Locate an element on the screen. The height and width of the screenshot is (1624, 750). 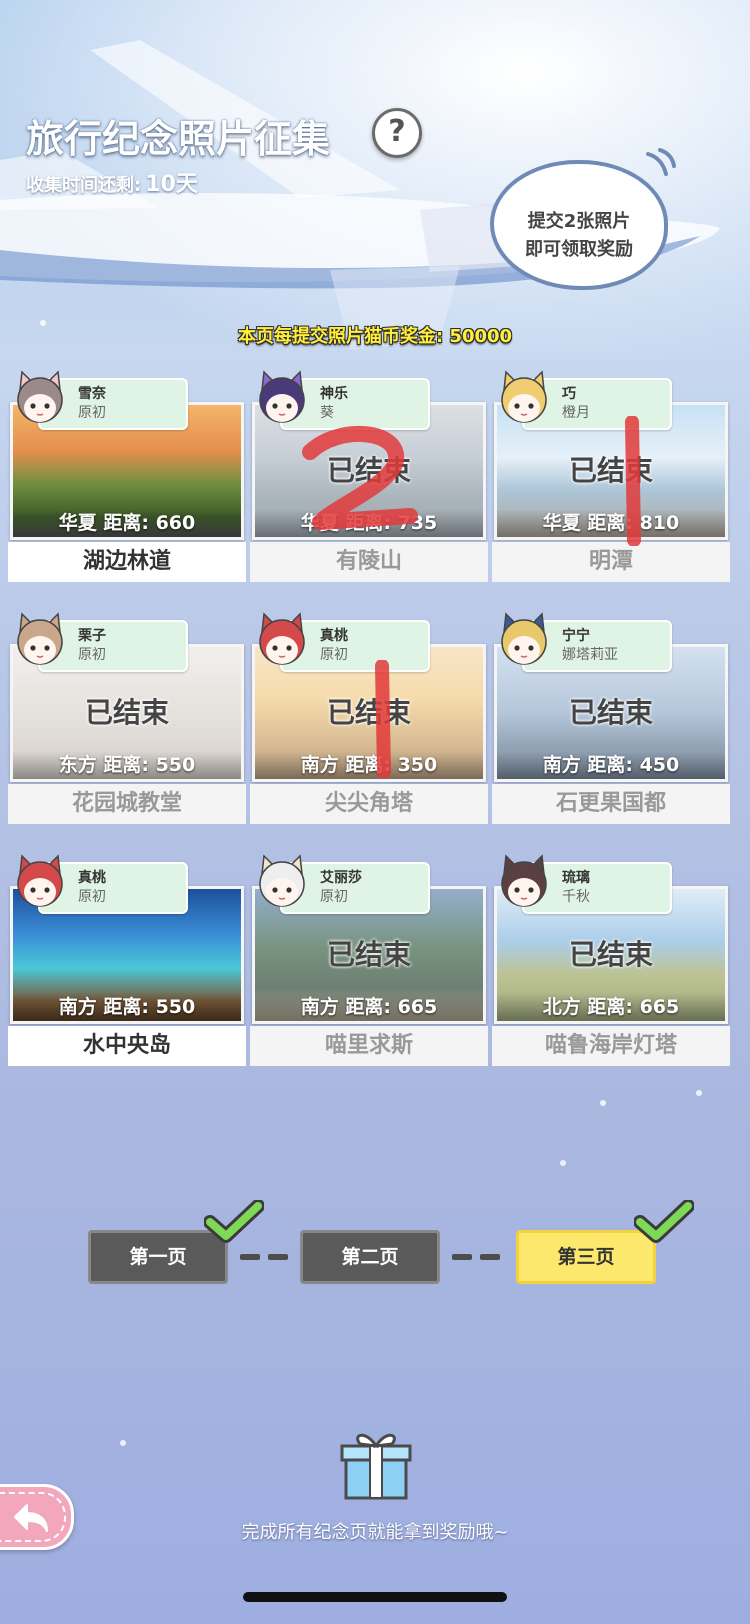
collection-time-remaining: 收集时间还剩: 10天 is located at coordinates (112, 182).